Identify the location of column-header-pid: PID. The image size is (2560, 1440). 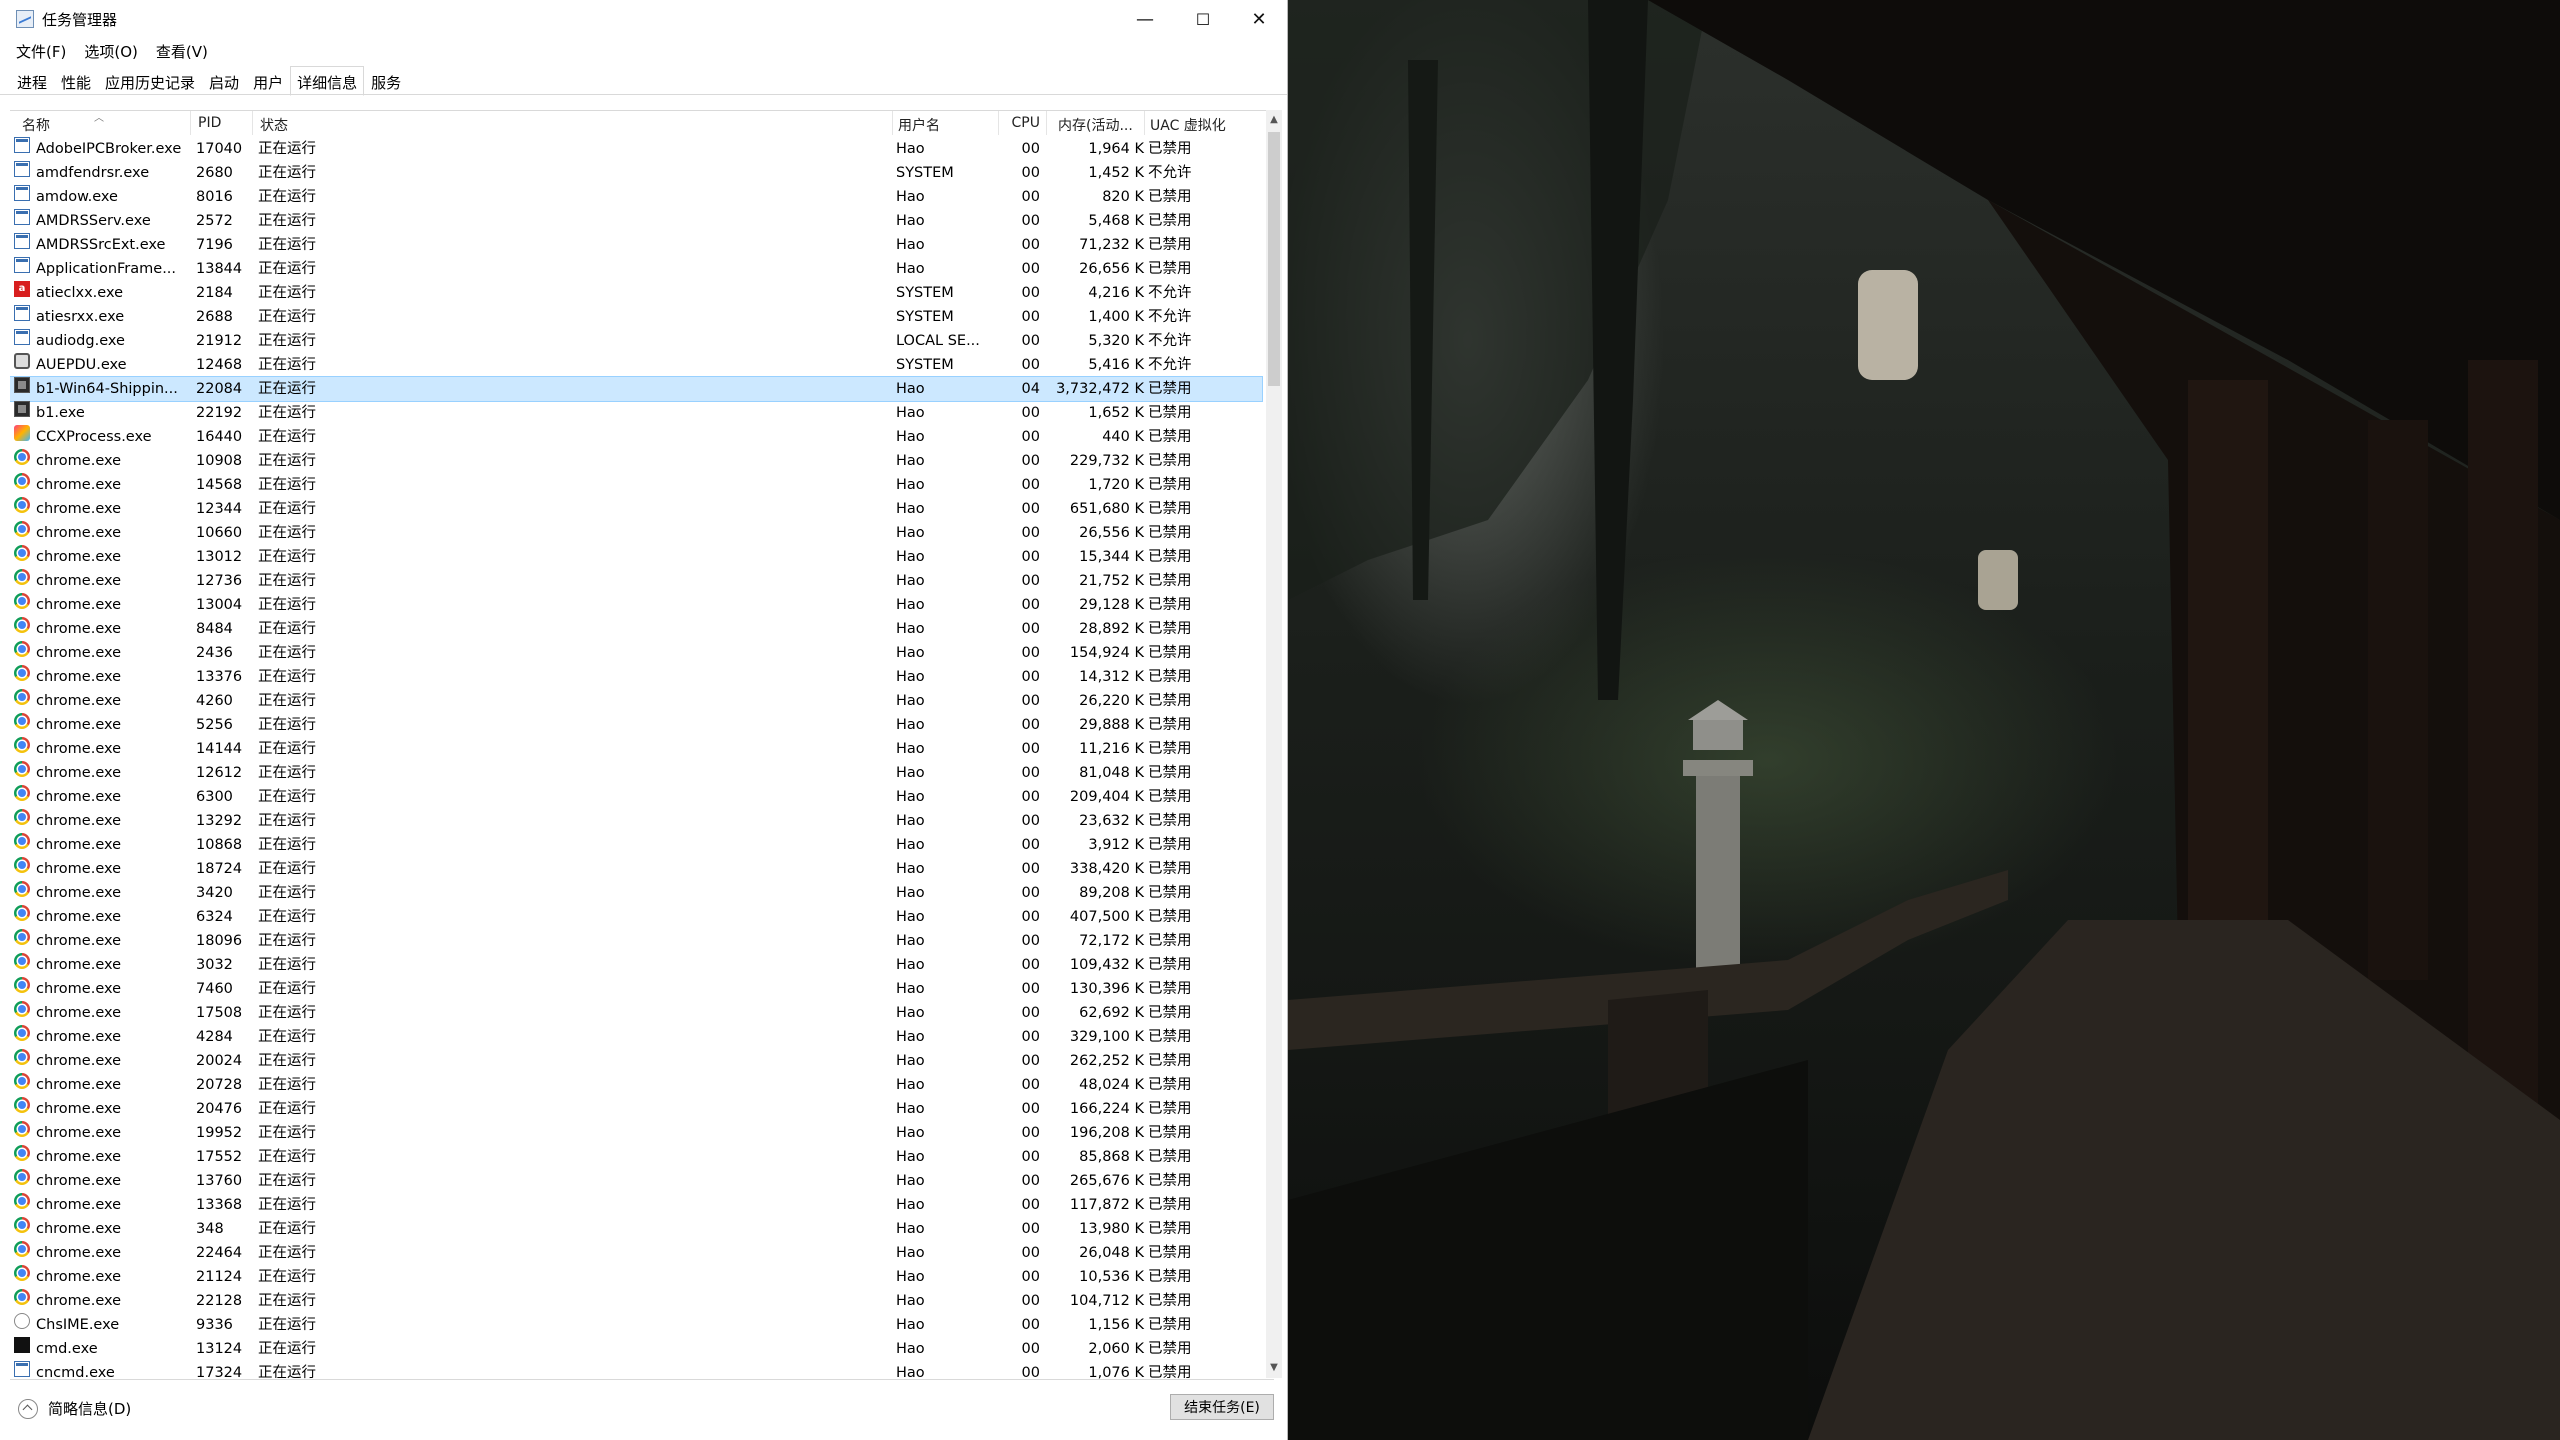
(209, 123).